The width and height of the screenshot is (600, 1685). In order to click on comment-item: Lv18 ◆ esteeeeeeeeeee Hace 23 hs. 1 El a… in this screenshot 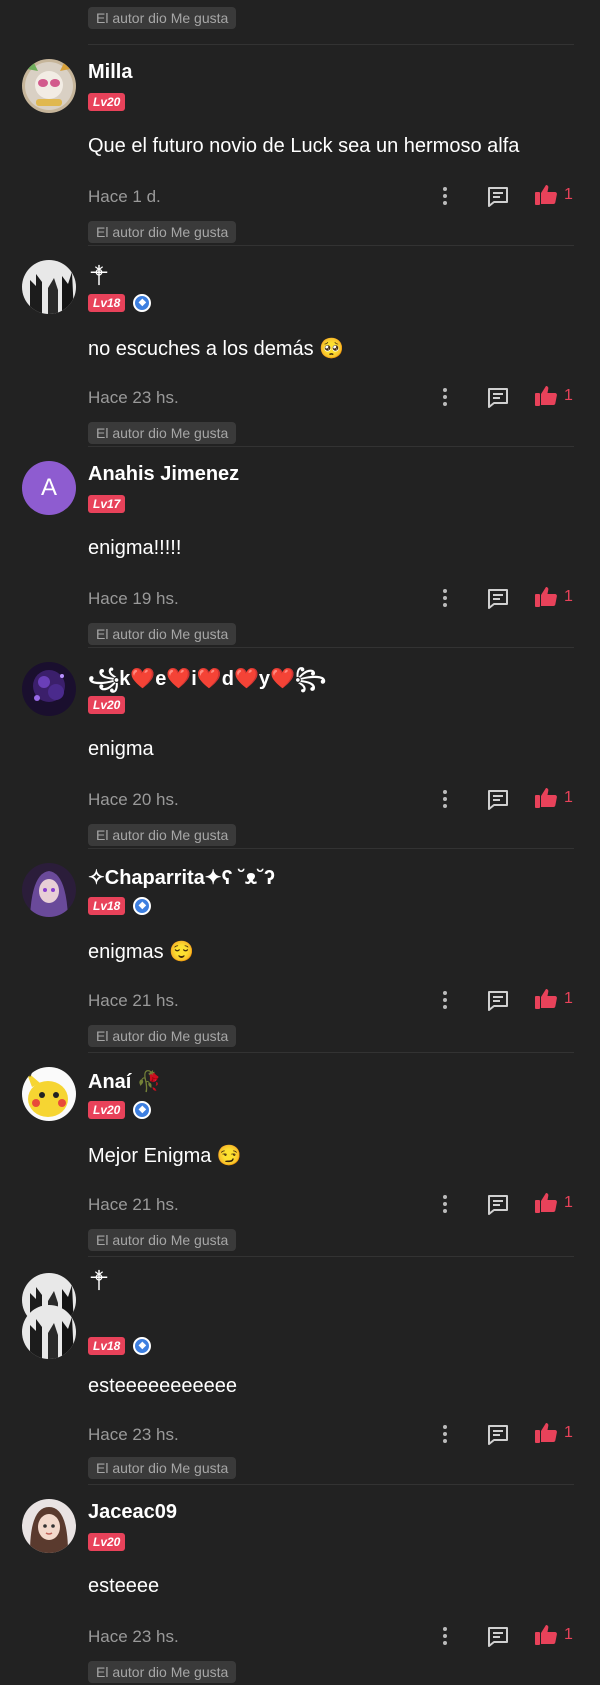, I will do `click(300, 1372)`.